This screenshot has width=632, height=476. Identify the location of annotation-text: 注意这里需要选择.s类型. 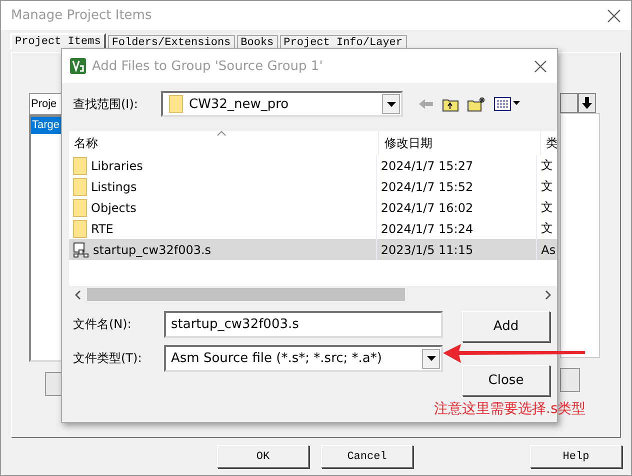
(510, 409).